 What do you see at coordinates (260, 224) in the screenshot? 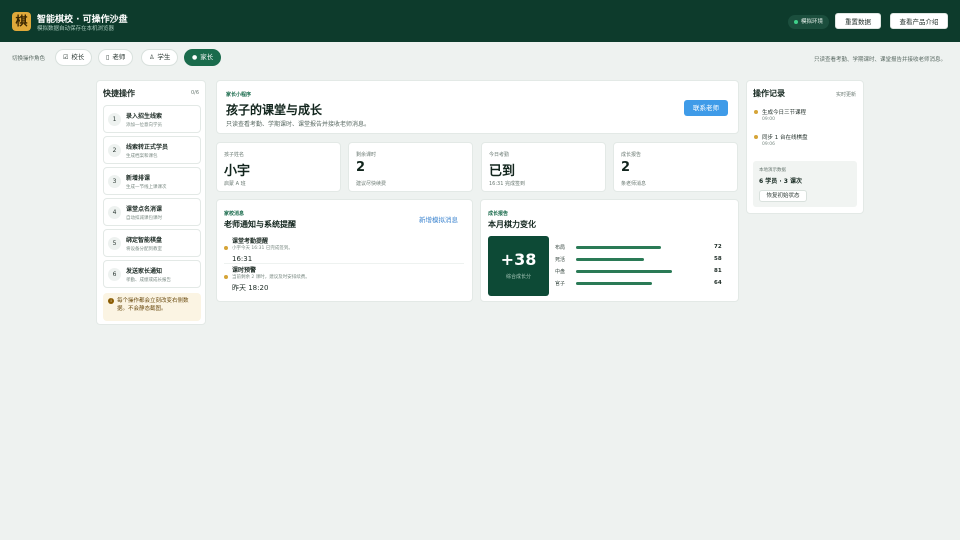
I see `notices-title: 老师通知与系统提醒` at bounding box center [260, 224].